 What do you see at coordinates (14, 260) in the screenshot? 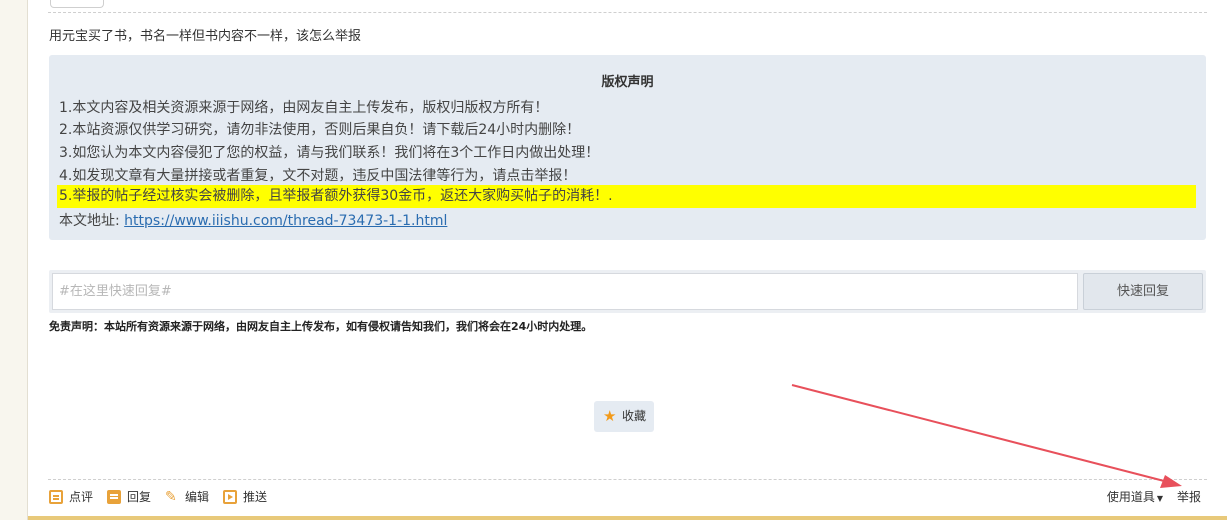
I see `left-gutter` at bounding box center [14, 260].